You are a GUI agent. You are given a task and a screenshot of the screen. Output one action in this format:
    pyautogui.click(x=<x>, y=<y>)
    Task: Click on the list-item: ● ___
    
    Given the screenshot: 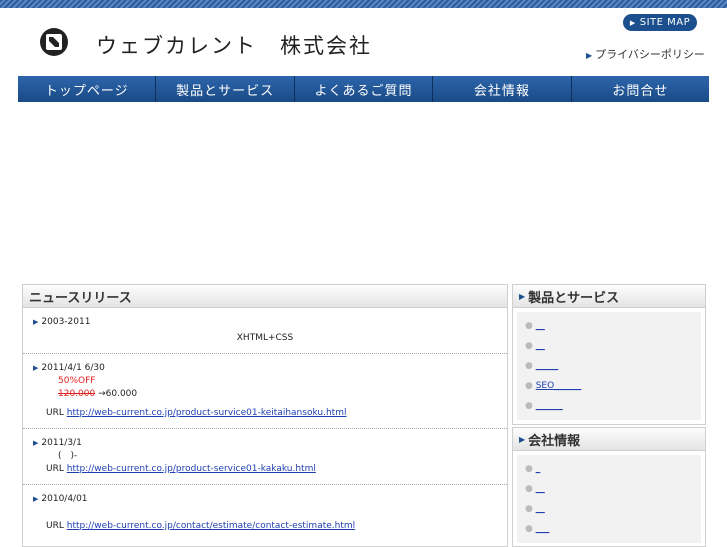 What is the action you would take?
    pyautogui.click(x=609, y=529)
    